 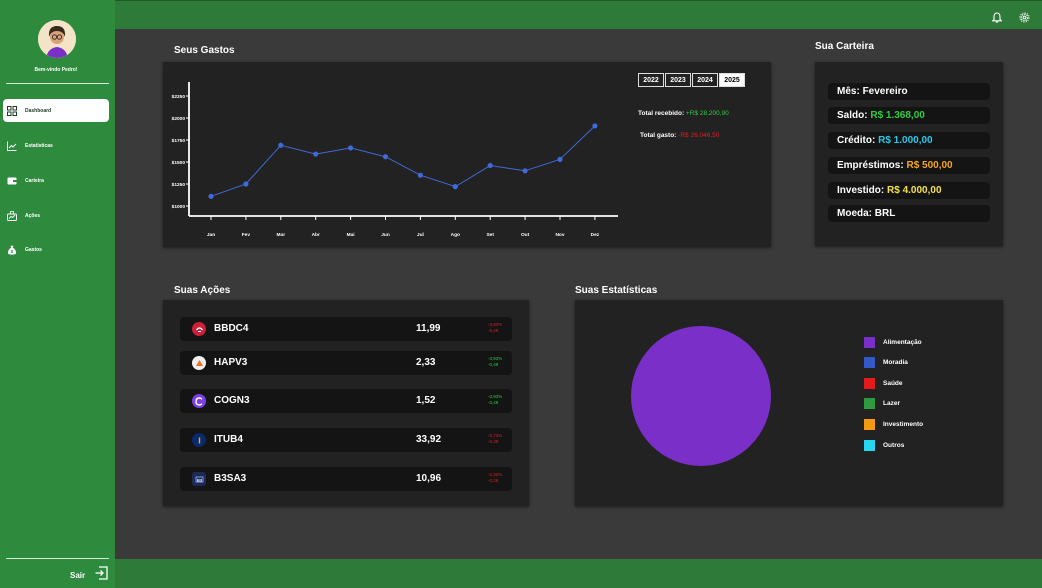 I want to click on legend-item-outros: Outros, so click(x=884, y=445).